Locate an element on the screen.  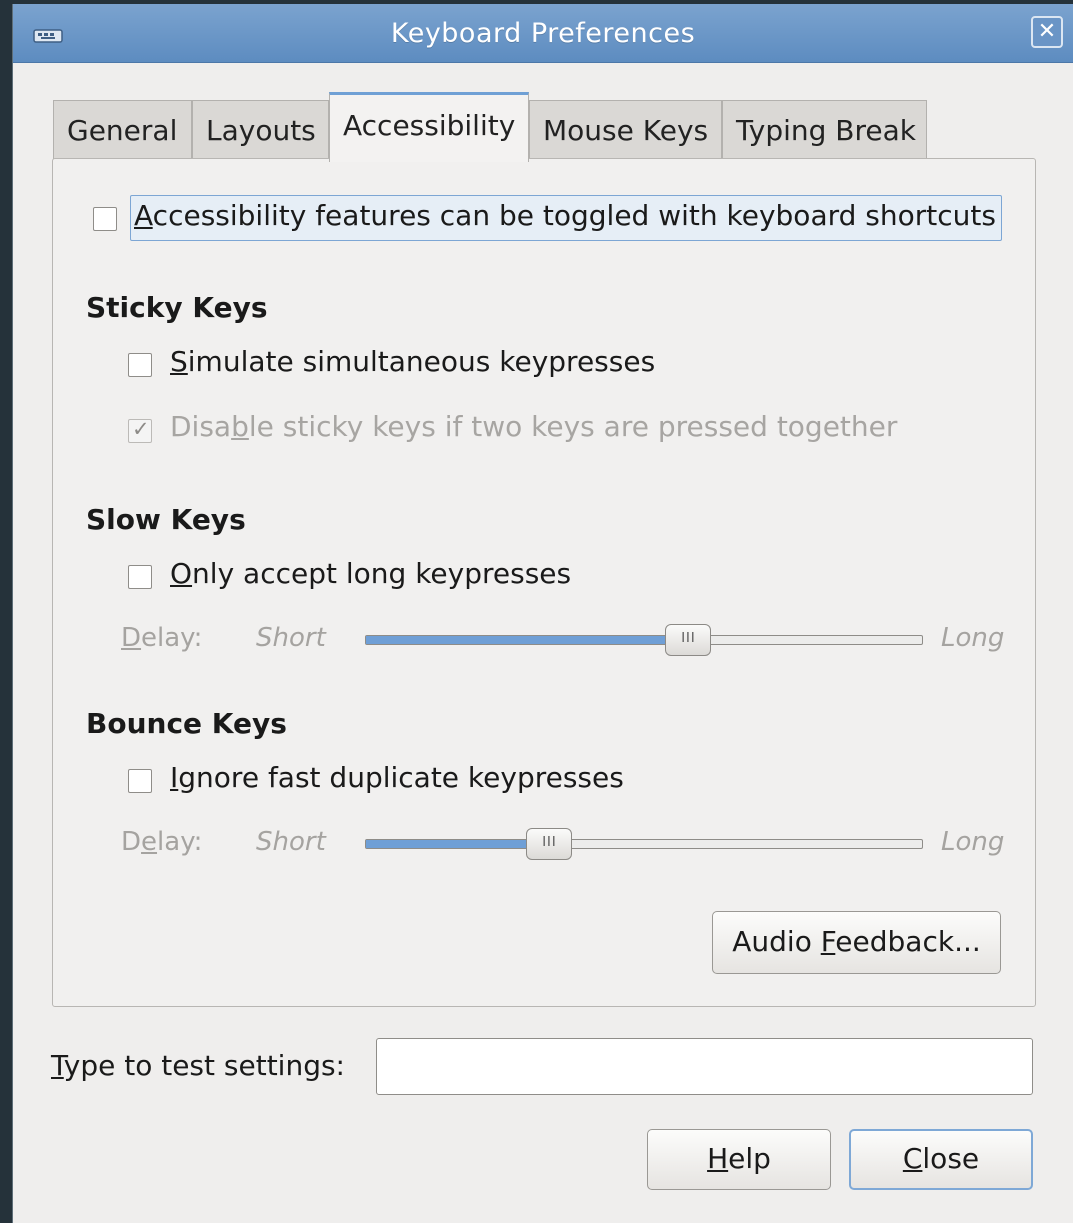
slow-keys-heading: Slow Keys is located at coordinates (166, 519).